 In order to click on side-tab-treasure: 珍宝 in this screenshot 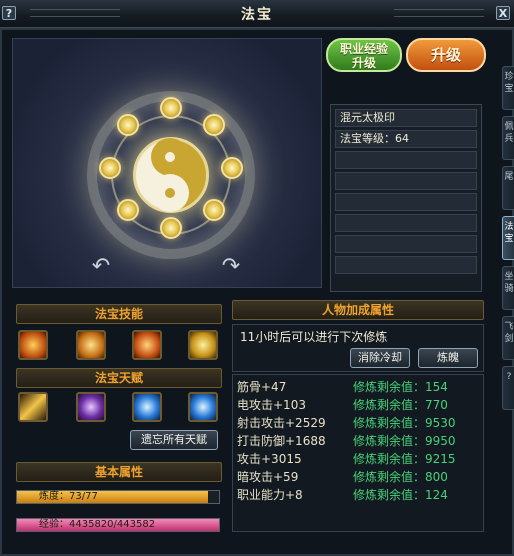, I will do `click(508, 88)`.